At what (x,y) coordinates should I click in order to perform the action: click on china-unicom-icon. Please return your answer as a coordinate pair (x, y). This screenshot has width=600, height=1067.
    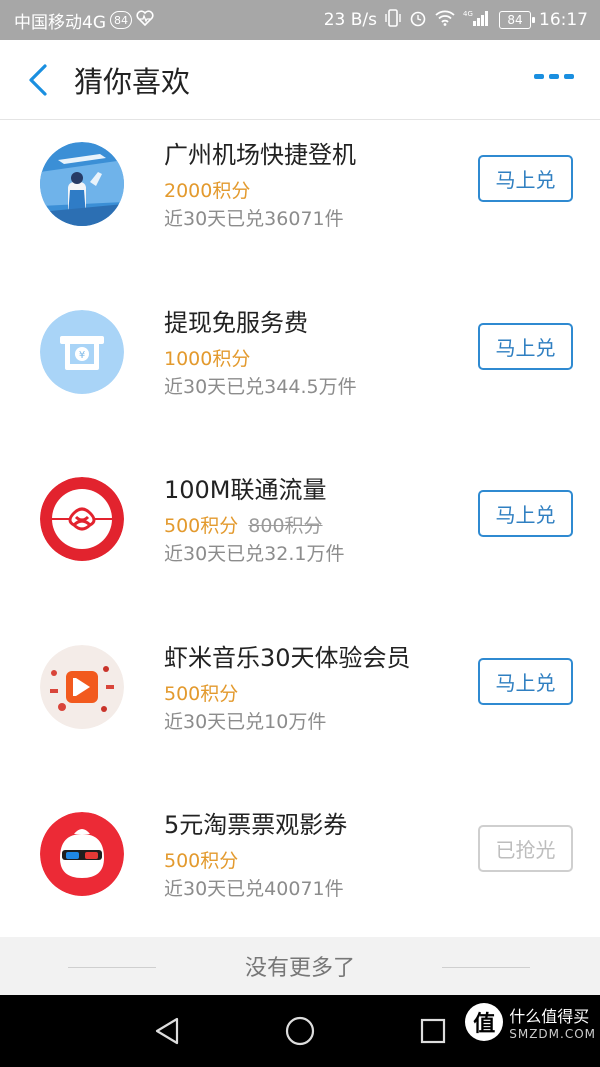
    Looking at the image, I should click on (82, 519).